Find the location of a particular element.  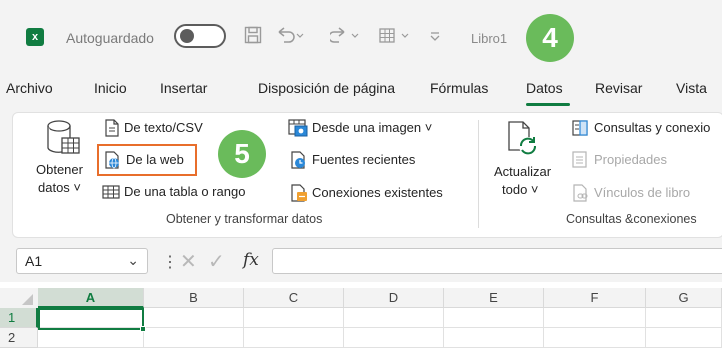

from-table-range-button: De una tabla o rango is located at coordinates (184, 191).